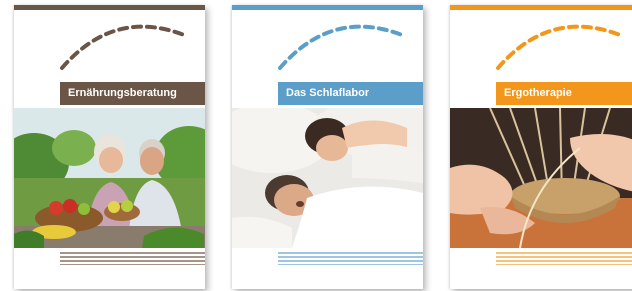 This screenshot has width=632, height=291. I want to click on photo-couple-sleeping, so click(327, 178).